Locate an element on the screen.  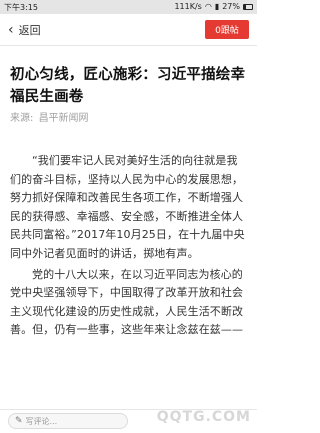
status-indicators: 111K/s ◠ ▮ 27% is located at coordinates (213, 7).